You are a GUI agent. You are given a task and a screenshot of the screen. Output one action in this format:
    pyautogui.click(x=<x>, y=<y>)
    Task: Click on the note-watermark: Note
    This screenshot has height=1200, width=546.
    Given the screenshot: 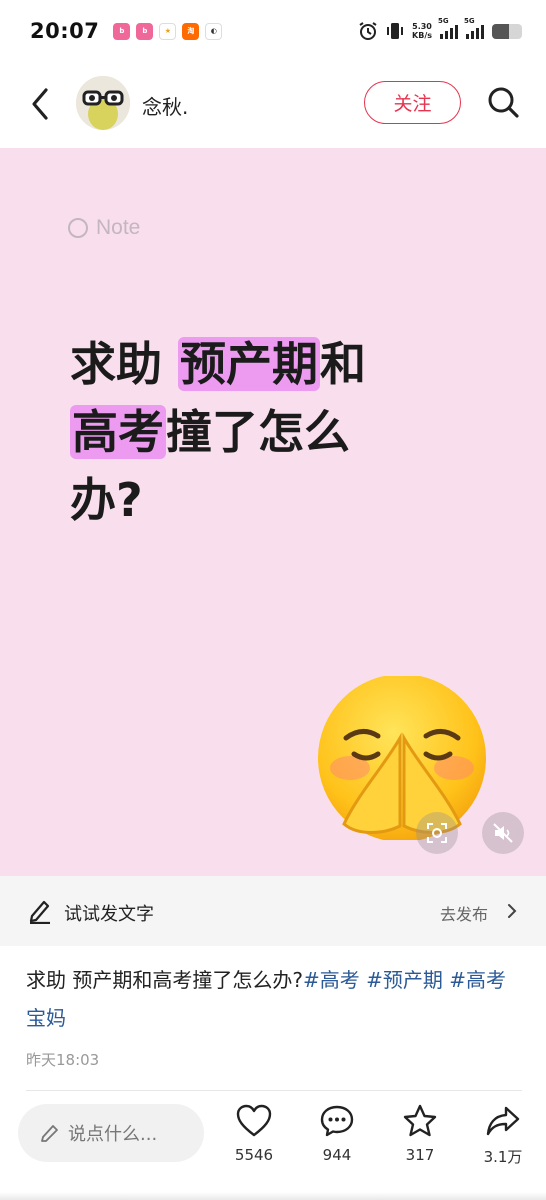 What is the action you would take?
    pyautogui.click(x=104, y=228)
    